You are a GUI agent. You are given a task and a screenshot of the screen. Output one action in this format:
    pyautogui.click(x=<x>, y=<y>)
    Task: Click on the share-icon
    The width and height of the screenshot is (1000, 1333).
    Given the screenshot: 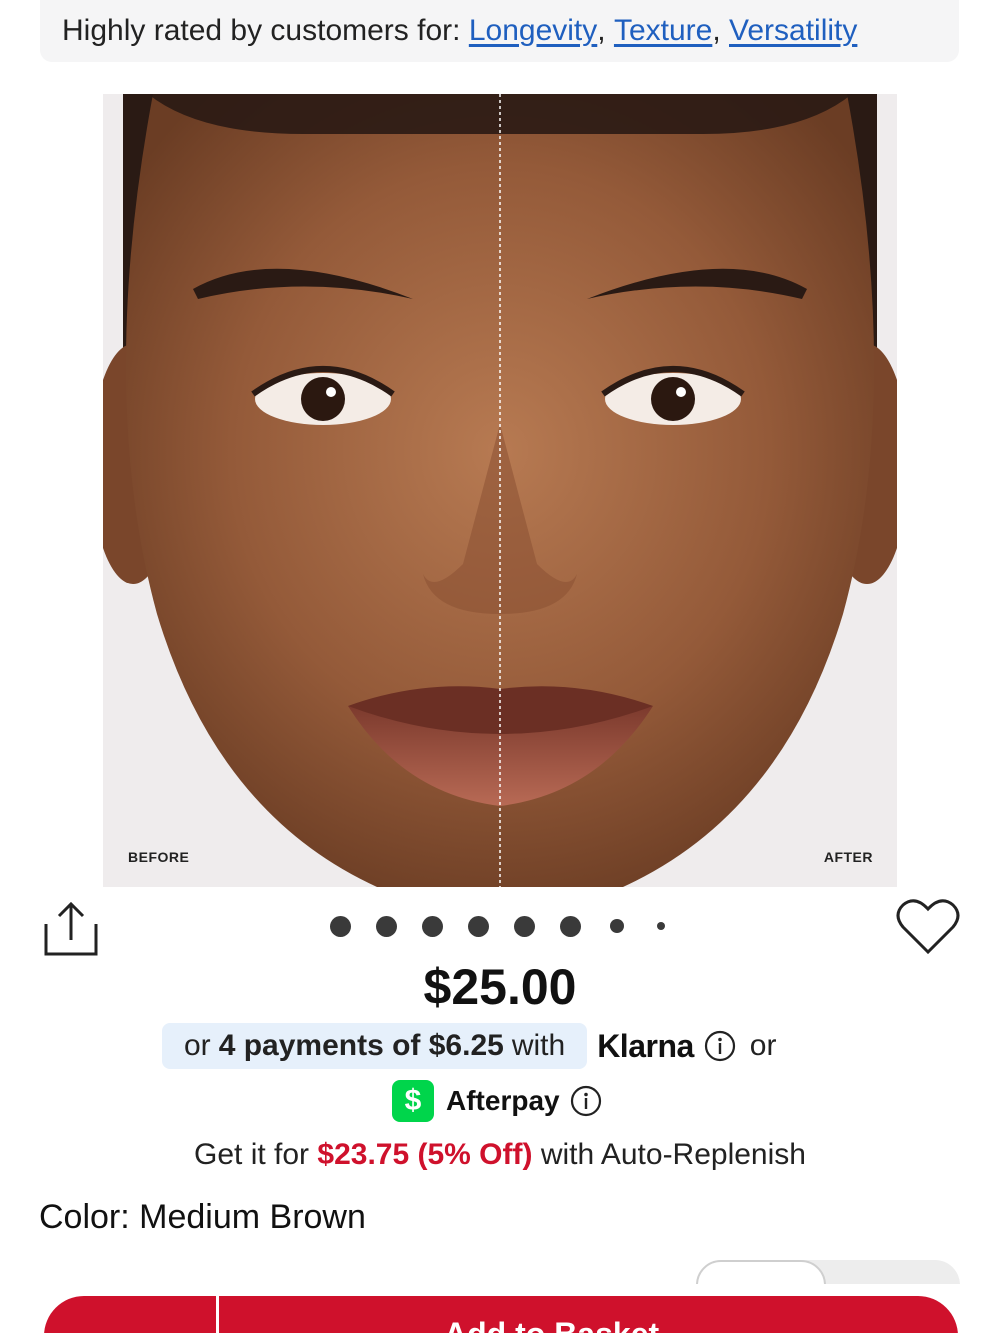 What is the action you would take?
    pyautogui.click(x=71, y=928)
    